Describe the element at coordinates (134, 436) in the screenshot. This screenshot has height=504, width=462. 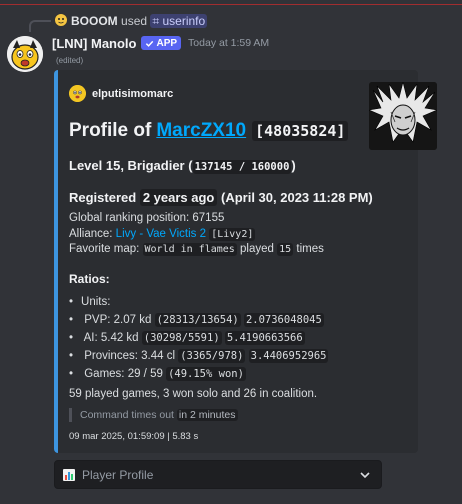
I see `embed-footer: 09 mar 2025, 01:59:09 | 5.83 s` at that location.